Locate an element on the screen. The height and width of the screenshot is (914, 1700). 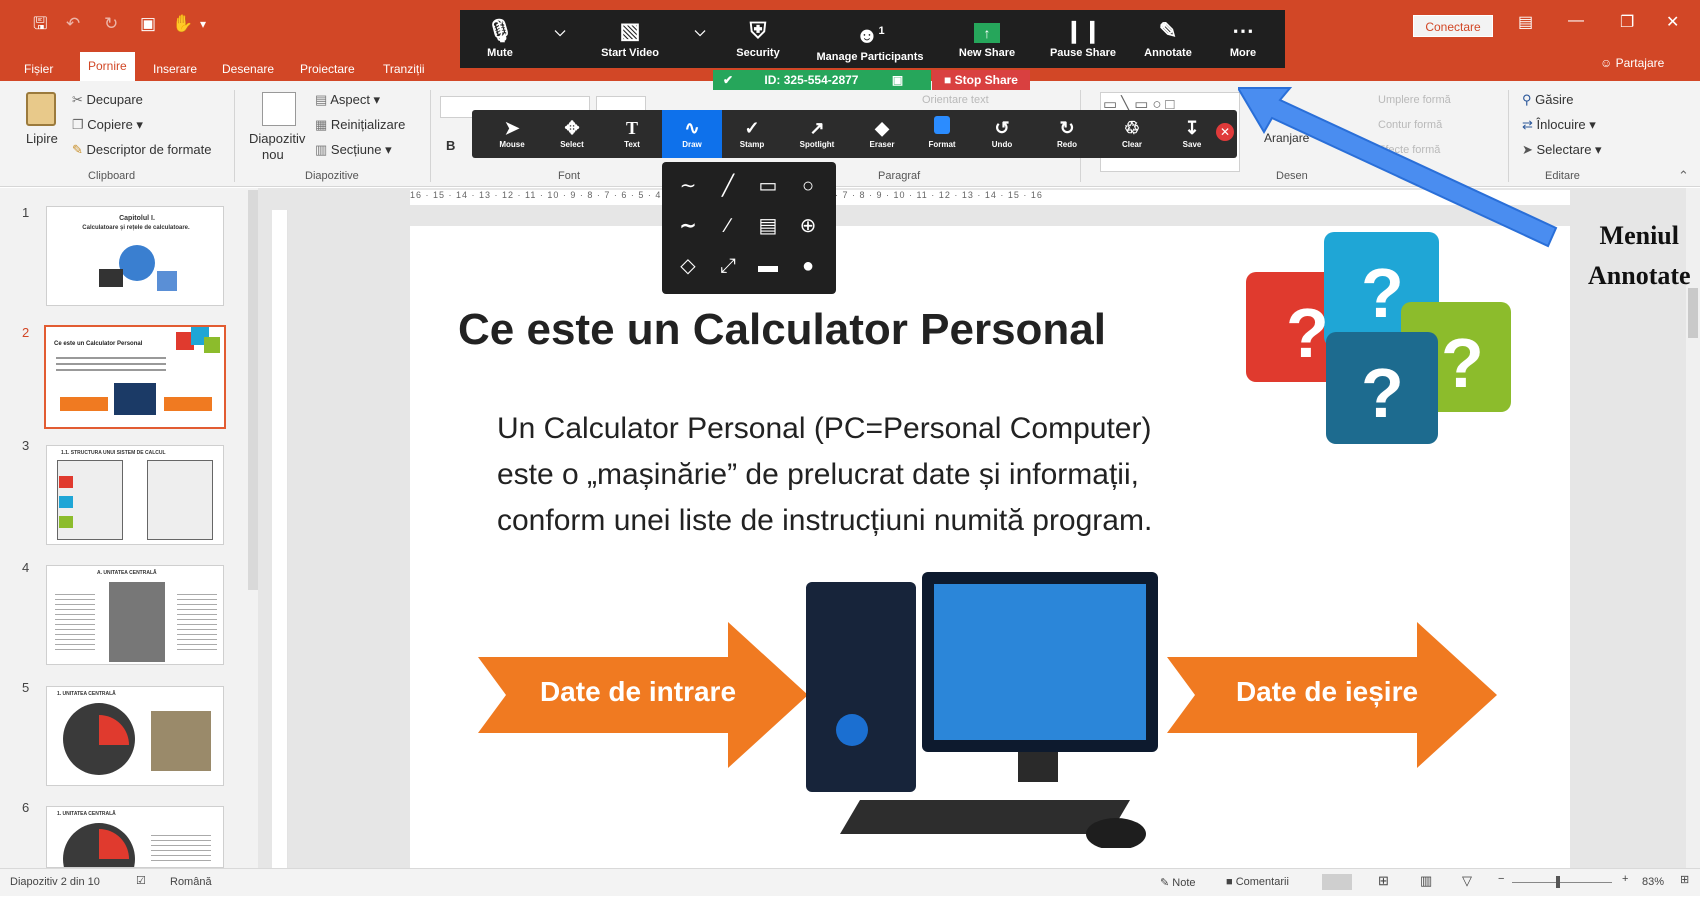
start-video-button: ▧ Start Video is located at coordinates (630, 39).